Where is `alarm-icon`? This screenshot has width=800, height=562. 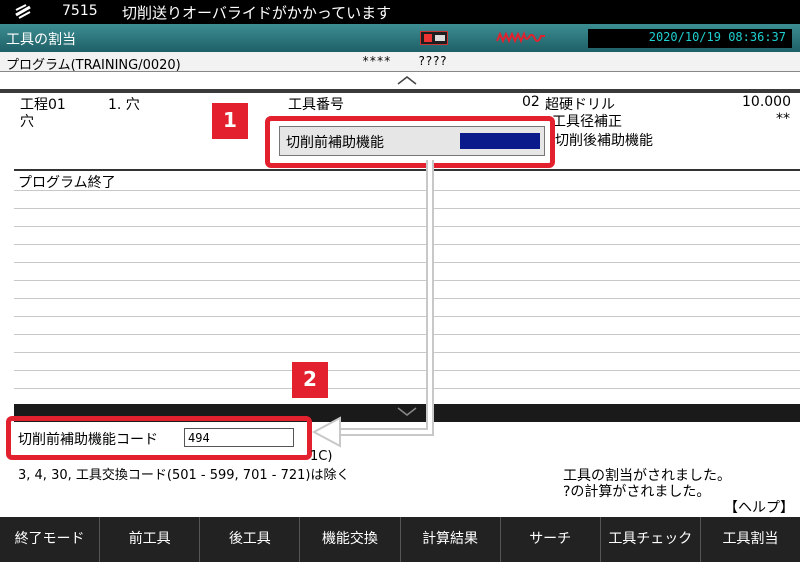 alarm-icon is located at coordinates (23, 11).